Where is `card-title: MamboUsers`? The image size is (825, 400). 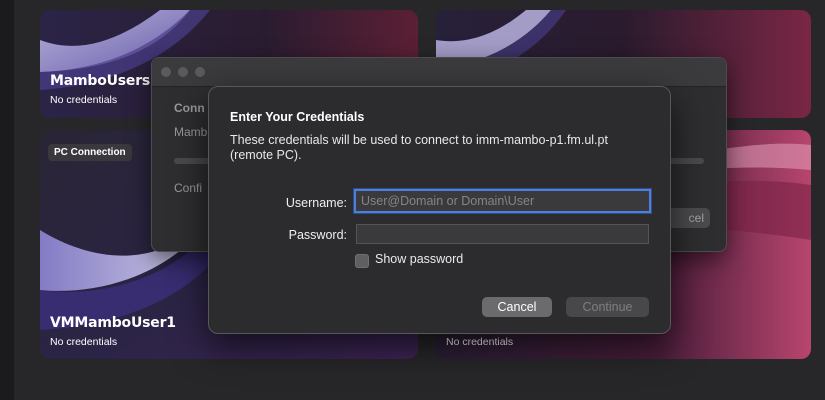 card-title: MamboUsers is located at coordinates (100, 81).